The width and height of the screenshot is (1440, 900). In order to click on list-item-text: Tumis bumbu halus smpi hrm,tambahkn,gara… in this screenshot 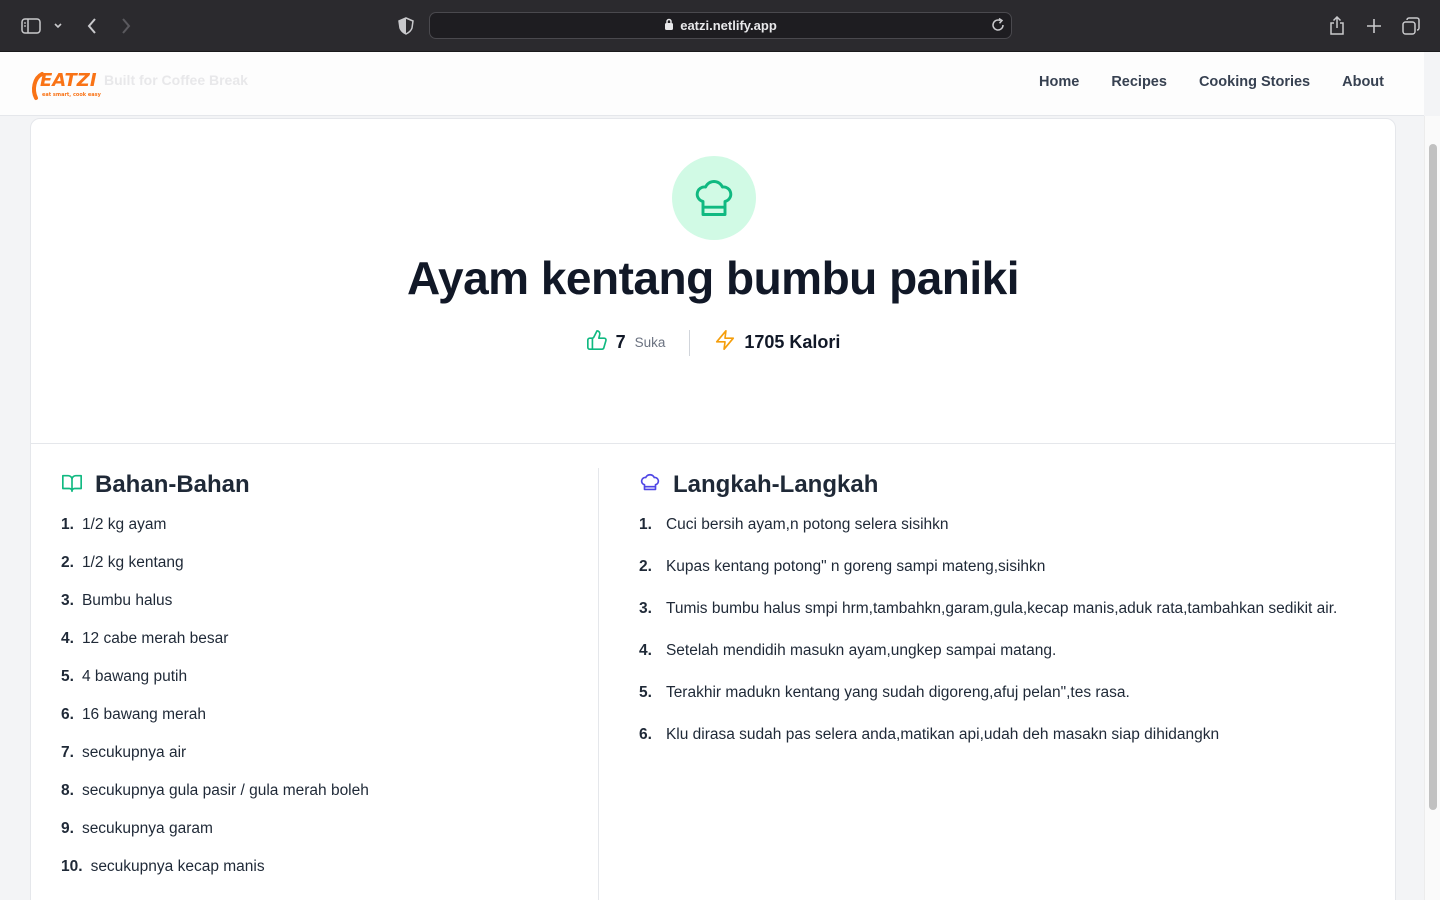, I will do `click(1001, 608)`.